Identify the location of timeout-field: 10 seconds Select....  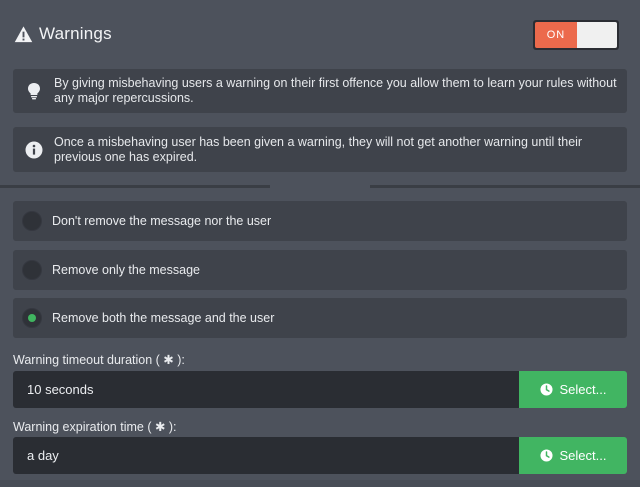
(320, 389).